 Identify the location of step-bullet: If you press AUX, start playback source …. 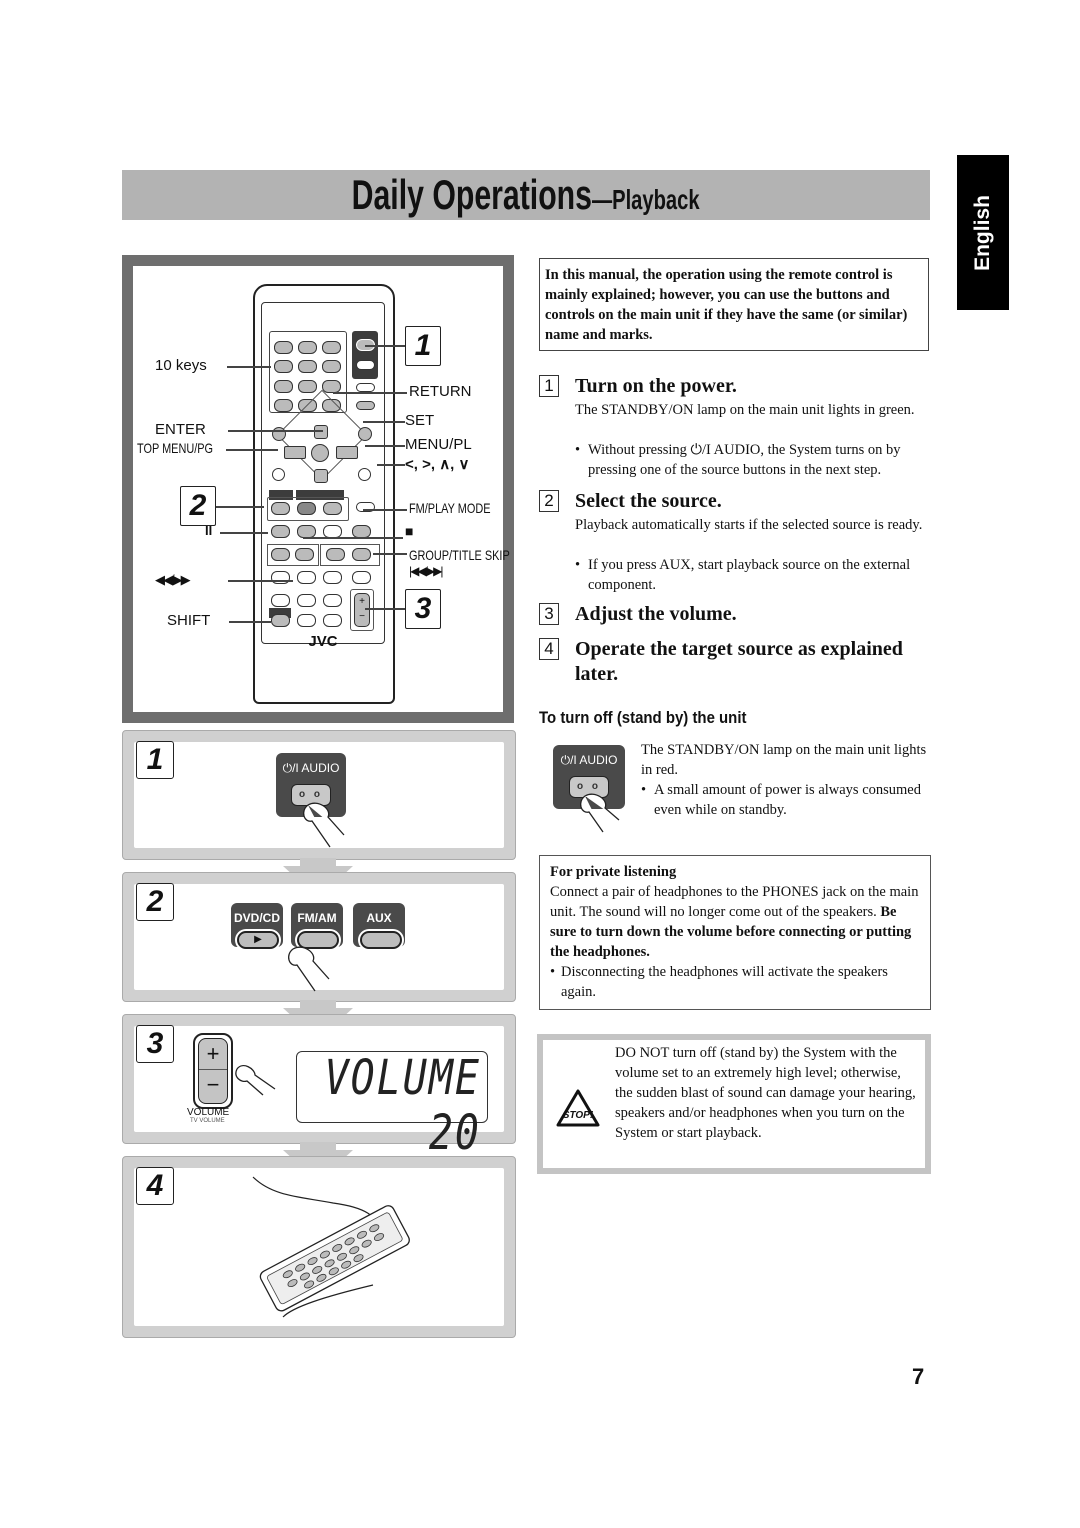
(751, 575).